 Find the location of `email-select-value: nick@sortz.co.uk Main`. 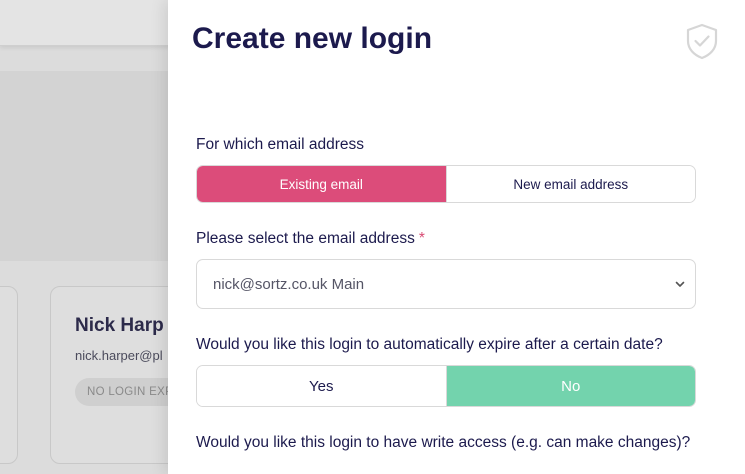

email-select-value: nick@sortz.co.uk Main is located at coordinates (289, 284).